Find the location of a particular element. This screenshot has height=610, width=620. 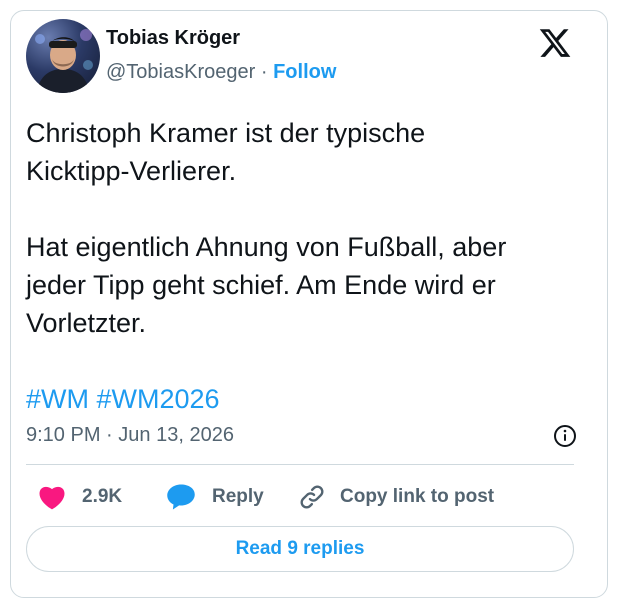

hashtag-link: #WM is located at coordinates (57, 399).